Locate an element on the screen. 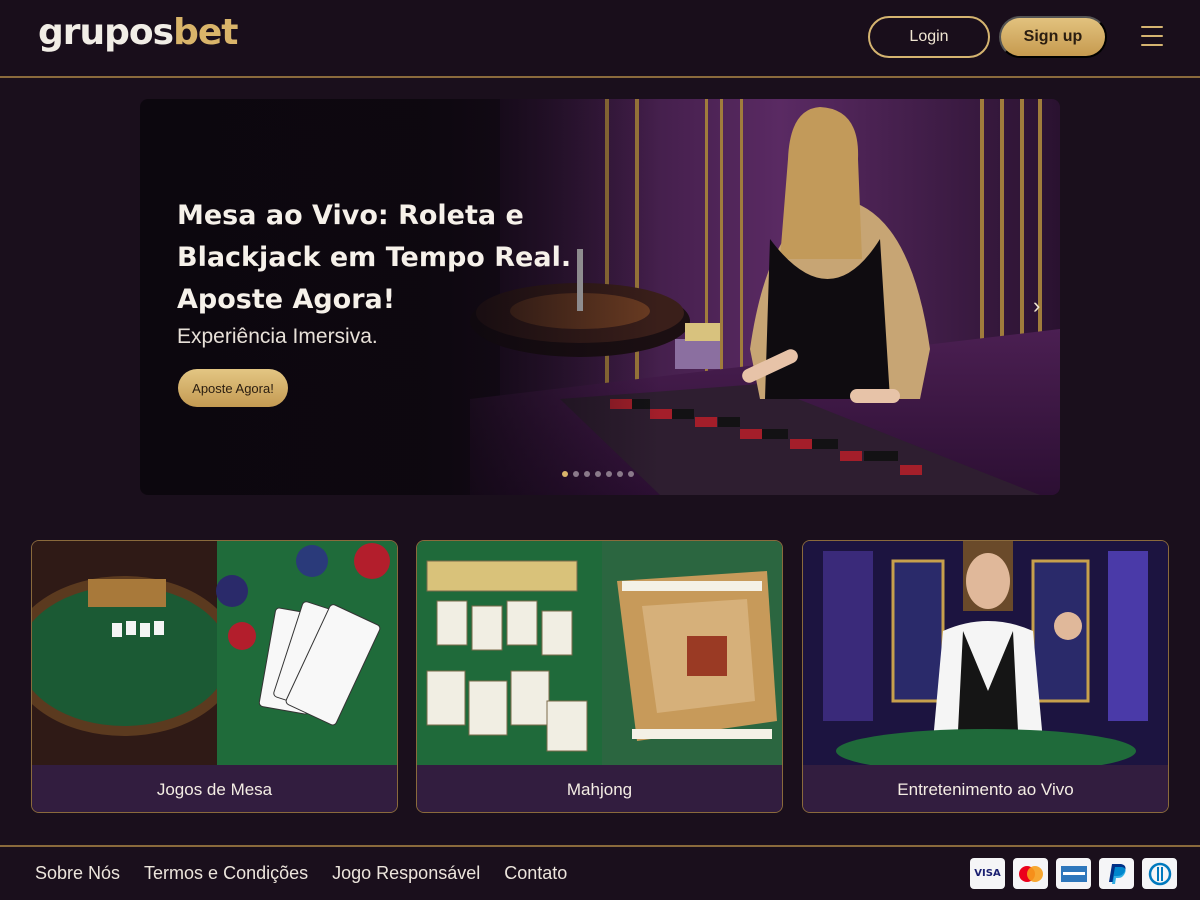  mastercard-icon is located at coordinates (1030, 873).